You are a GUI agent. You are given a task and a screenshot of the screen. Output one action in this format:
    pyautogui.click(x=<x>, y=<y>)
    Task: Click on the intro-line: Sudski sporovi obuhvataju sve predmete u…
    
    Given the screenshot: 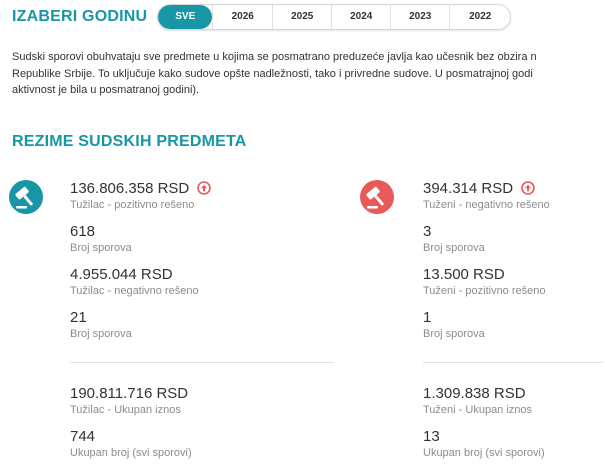 What is the action you would take?
    pyautogui.click(x=274, y=57)
    